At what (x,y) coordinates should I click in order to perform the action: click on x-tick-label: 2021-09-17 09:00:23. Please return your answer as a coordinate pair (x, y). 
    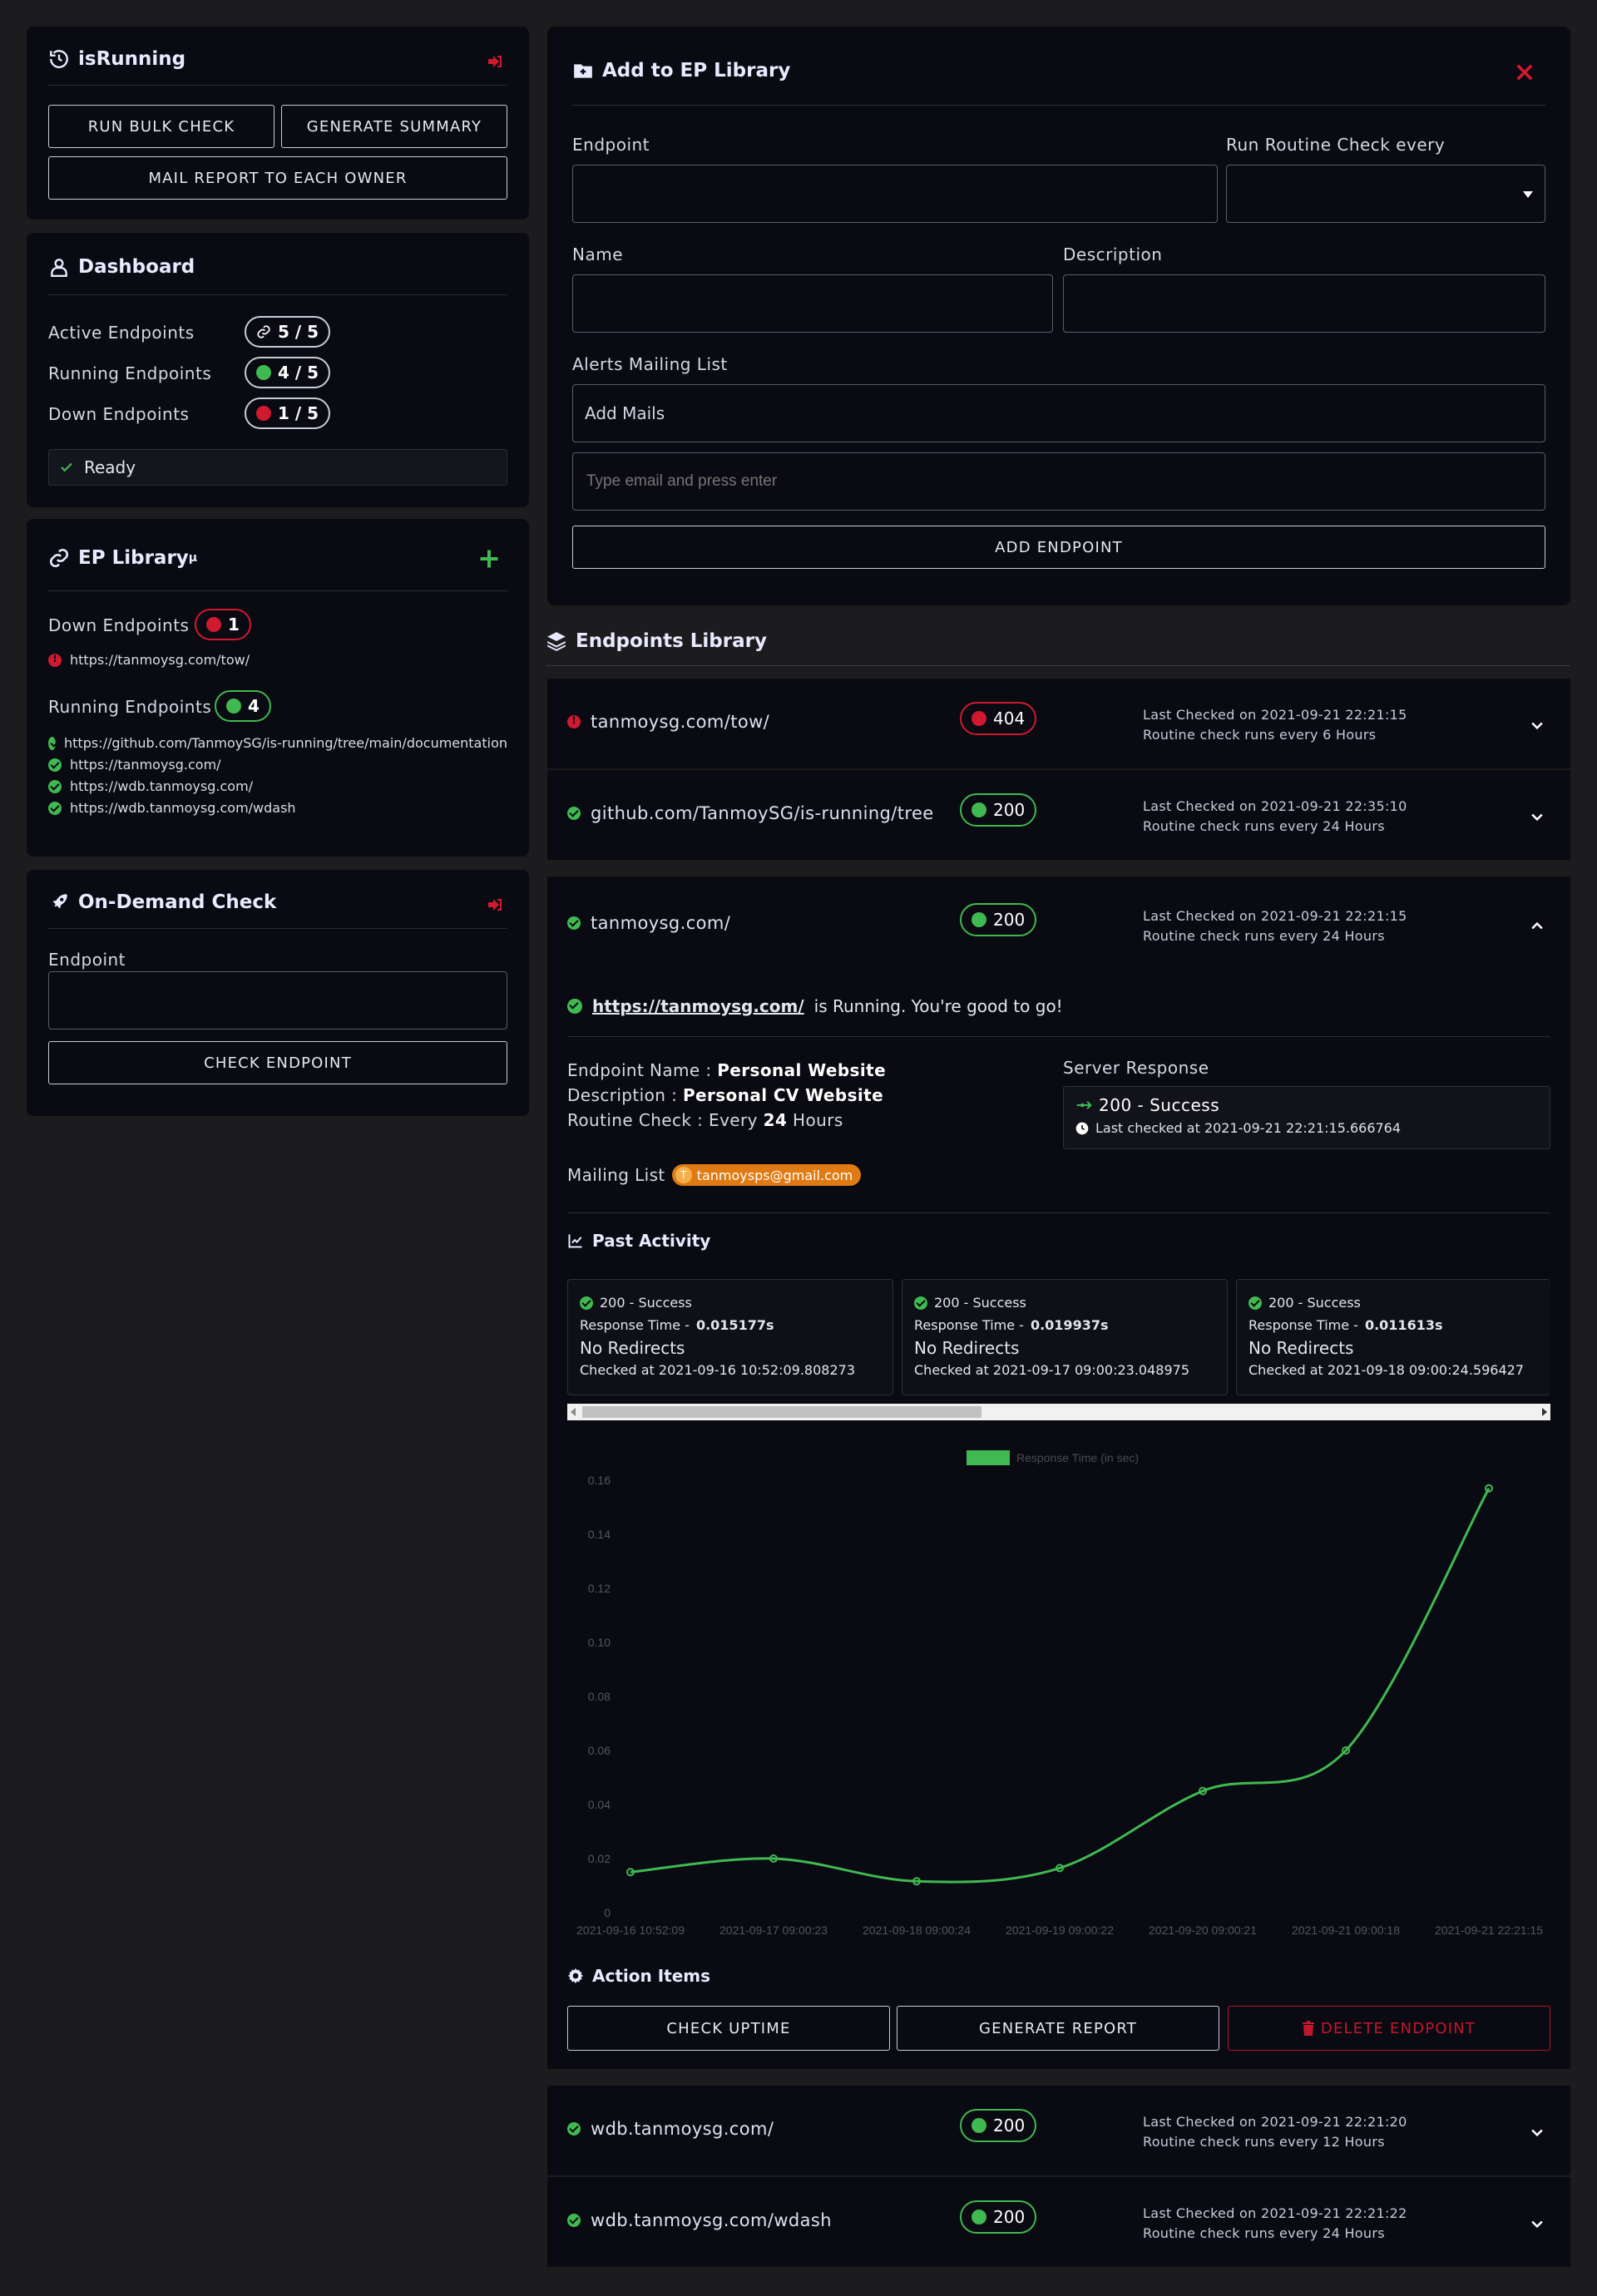
    Looking at the image, I should click on (773, 1930).